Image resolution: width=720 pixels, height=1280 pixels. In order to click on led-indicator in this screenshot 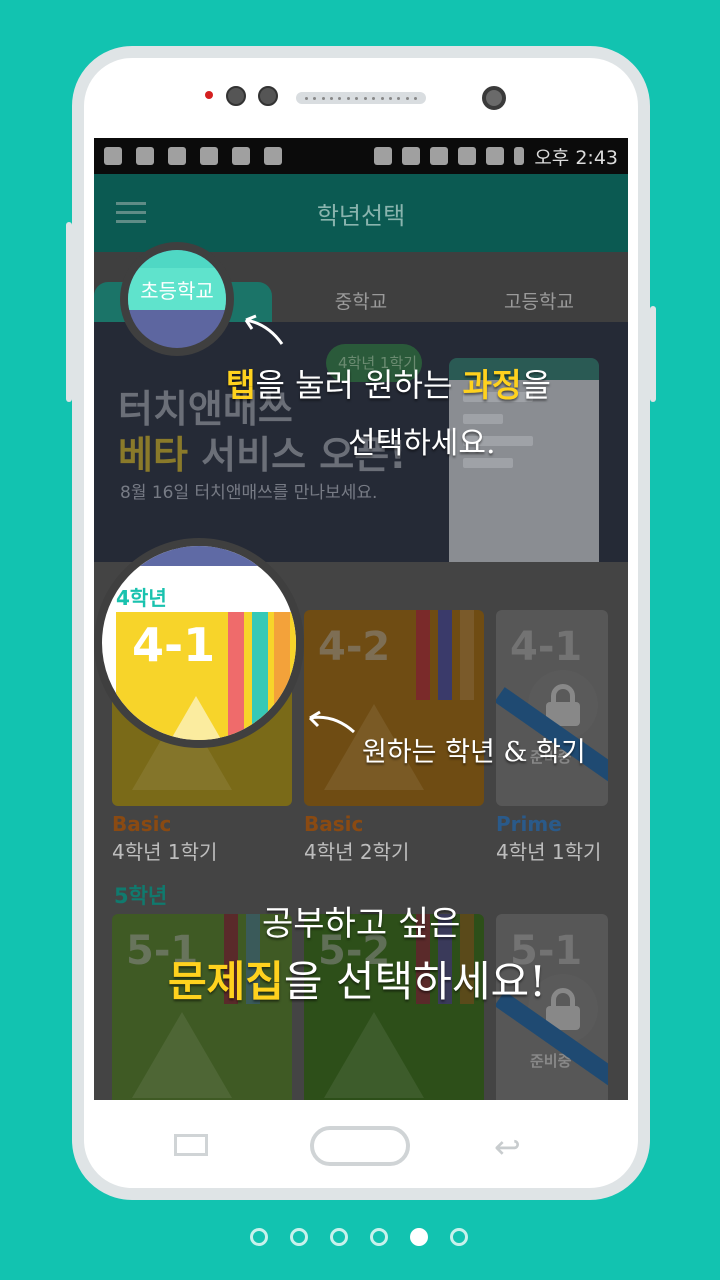, I will do `click(209, 95)`.